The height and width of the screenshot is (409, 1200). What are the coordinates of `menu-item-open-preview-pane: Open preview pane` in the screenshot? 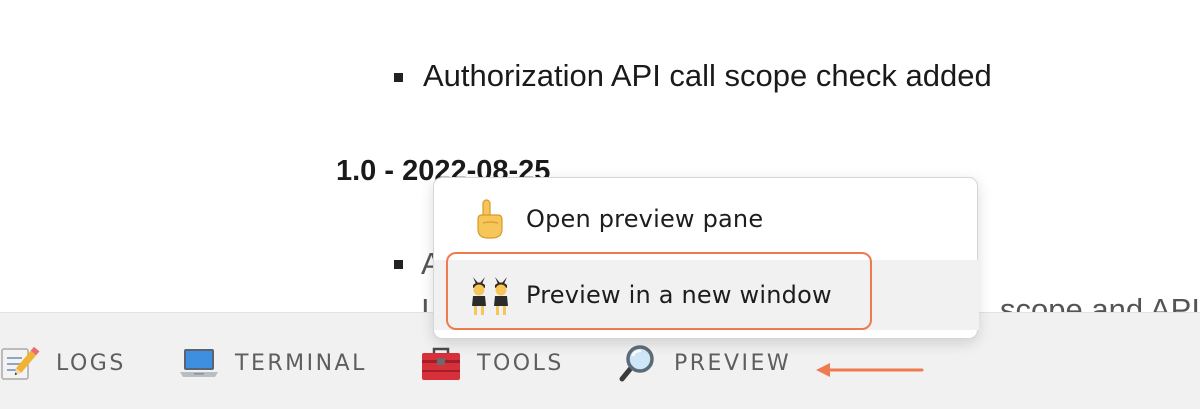 It's located at (706, 219).